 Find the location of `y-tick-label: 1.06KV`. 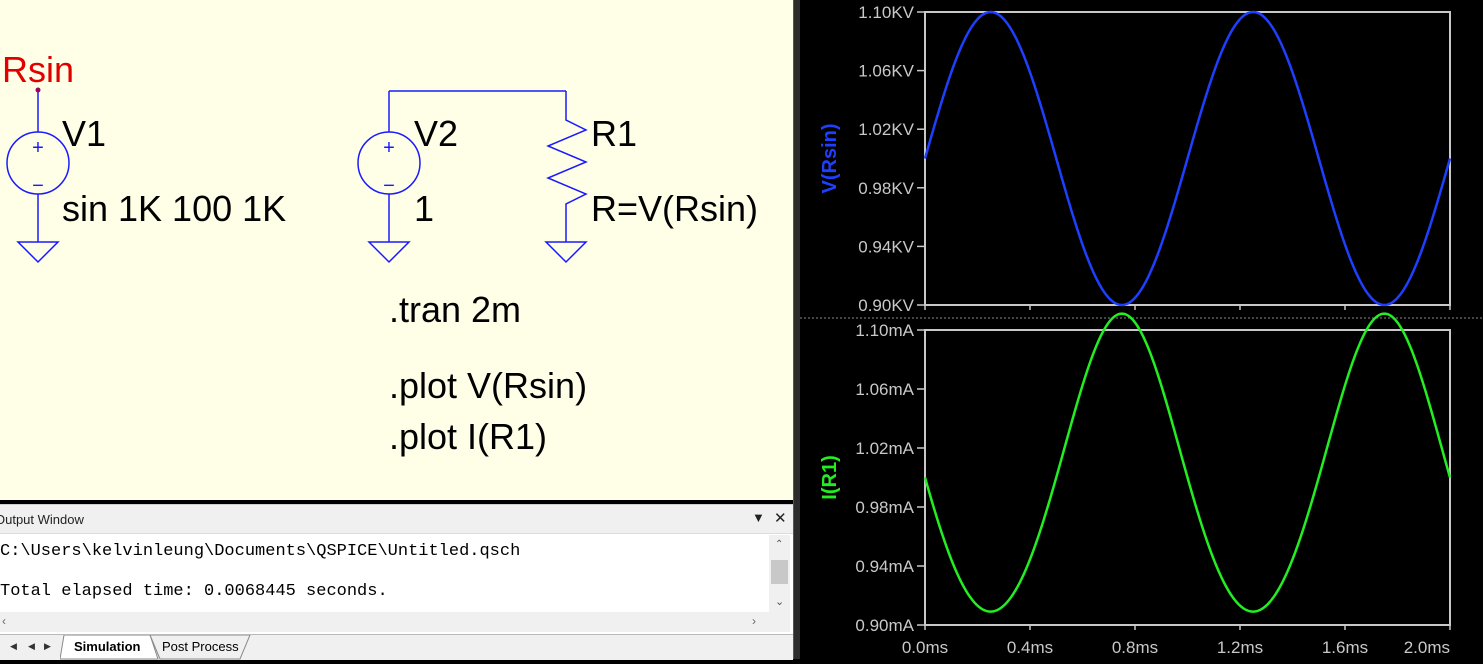

y-tick-label: 1.06KV is located at coordinates (886, 71).